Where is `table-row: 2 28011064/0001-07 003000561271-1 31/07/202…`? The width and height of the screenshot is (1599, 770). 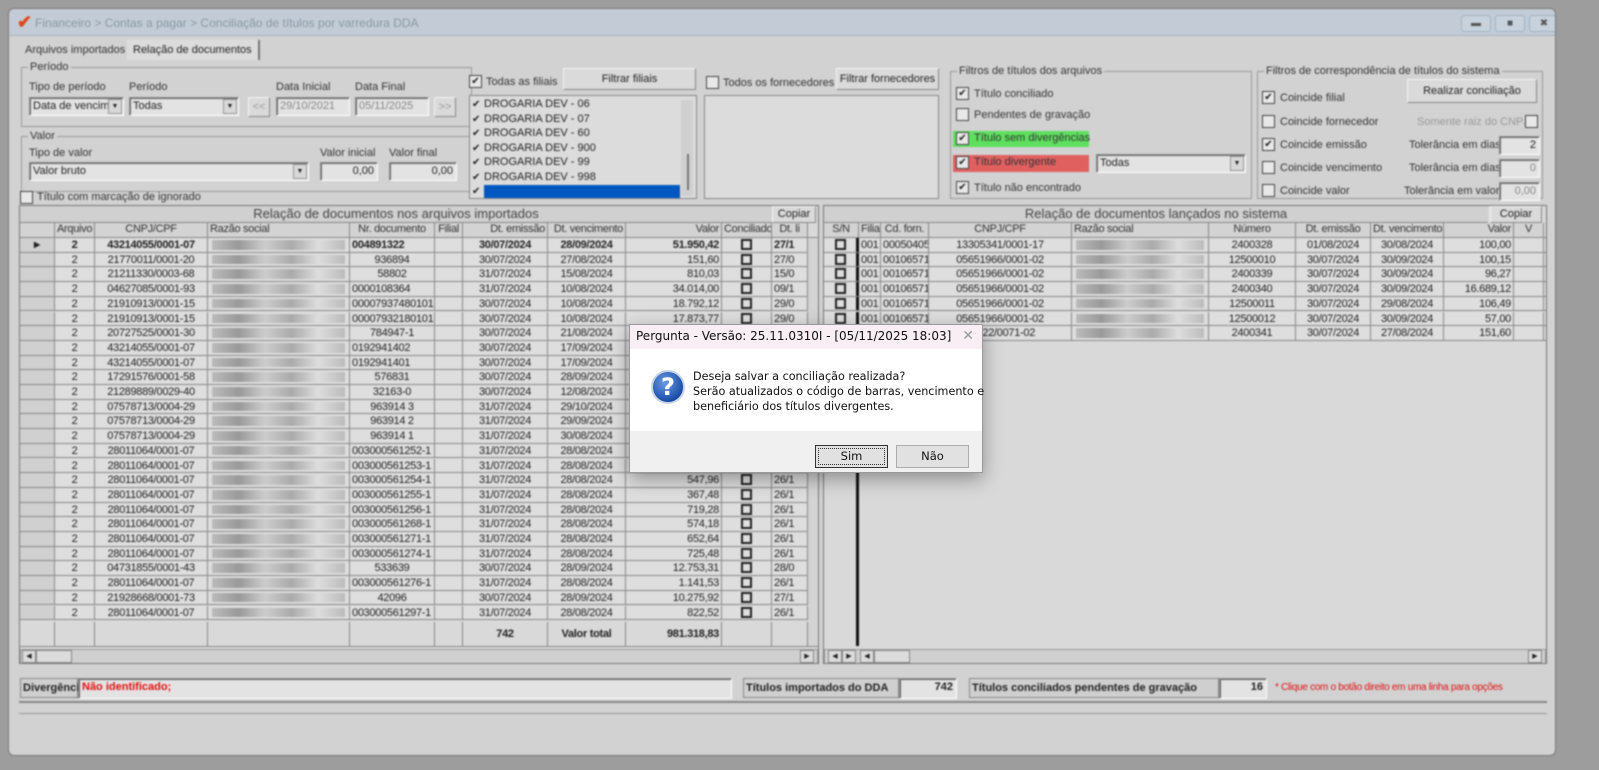 table-row: 2 28011064/0001-07 003000561271-1 31/07/202… is located at coordinates (419, 539).